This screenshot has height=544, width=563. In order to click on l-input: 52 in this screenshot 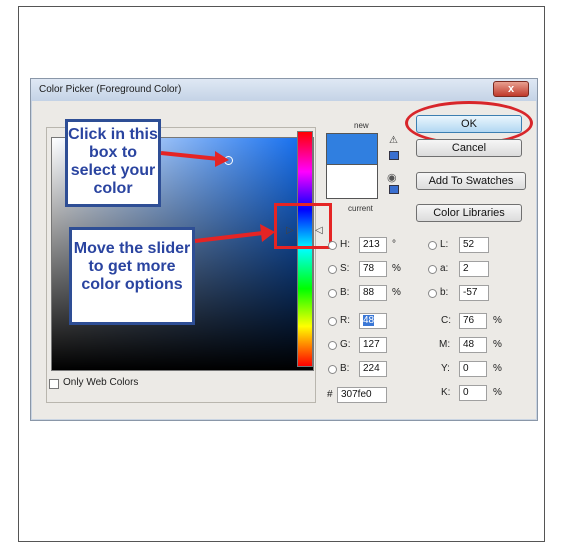, I will do `click(474, 245)`.